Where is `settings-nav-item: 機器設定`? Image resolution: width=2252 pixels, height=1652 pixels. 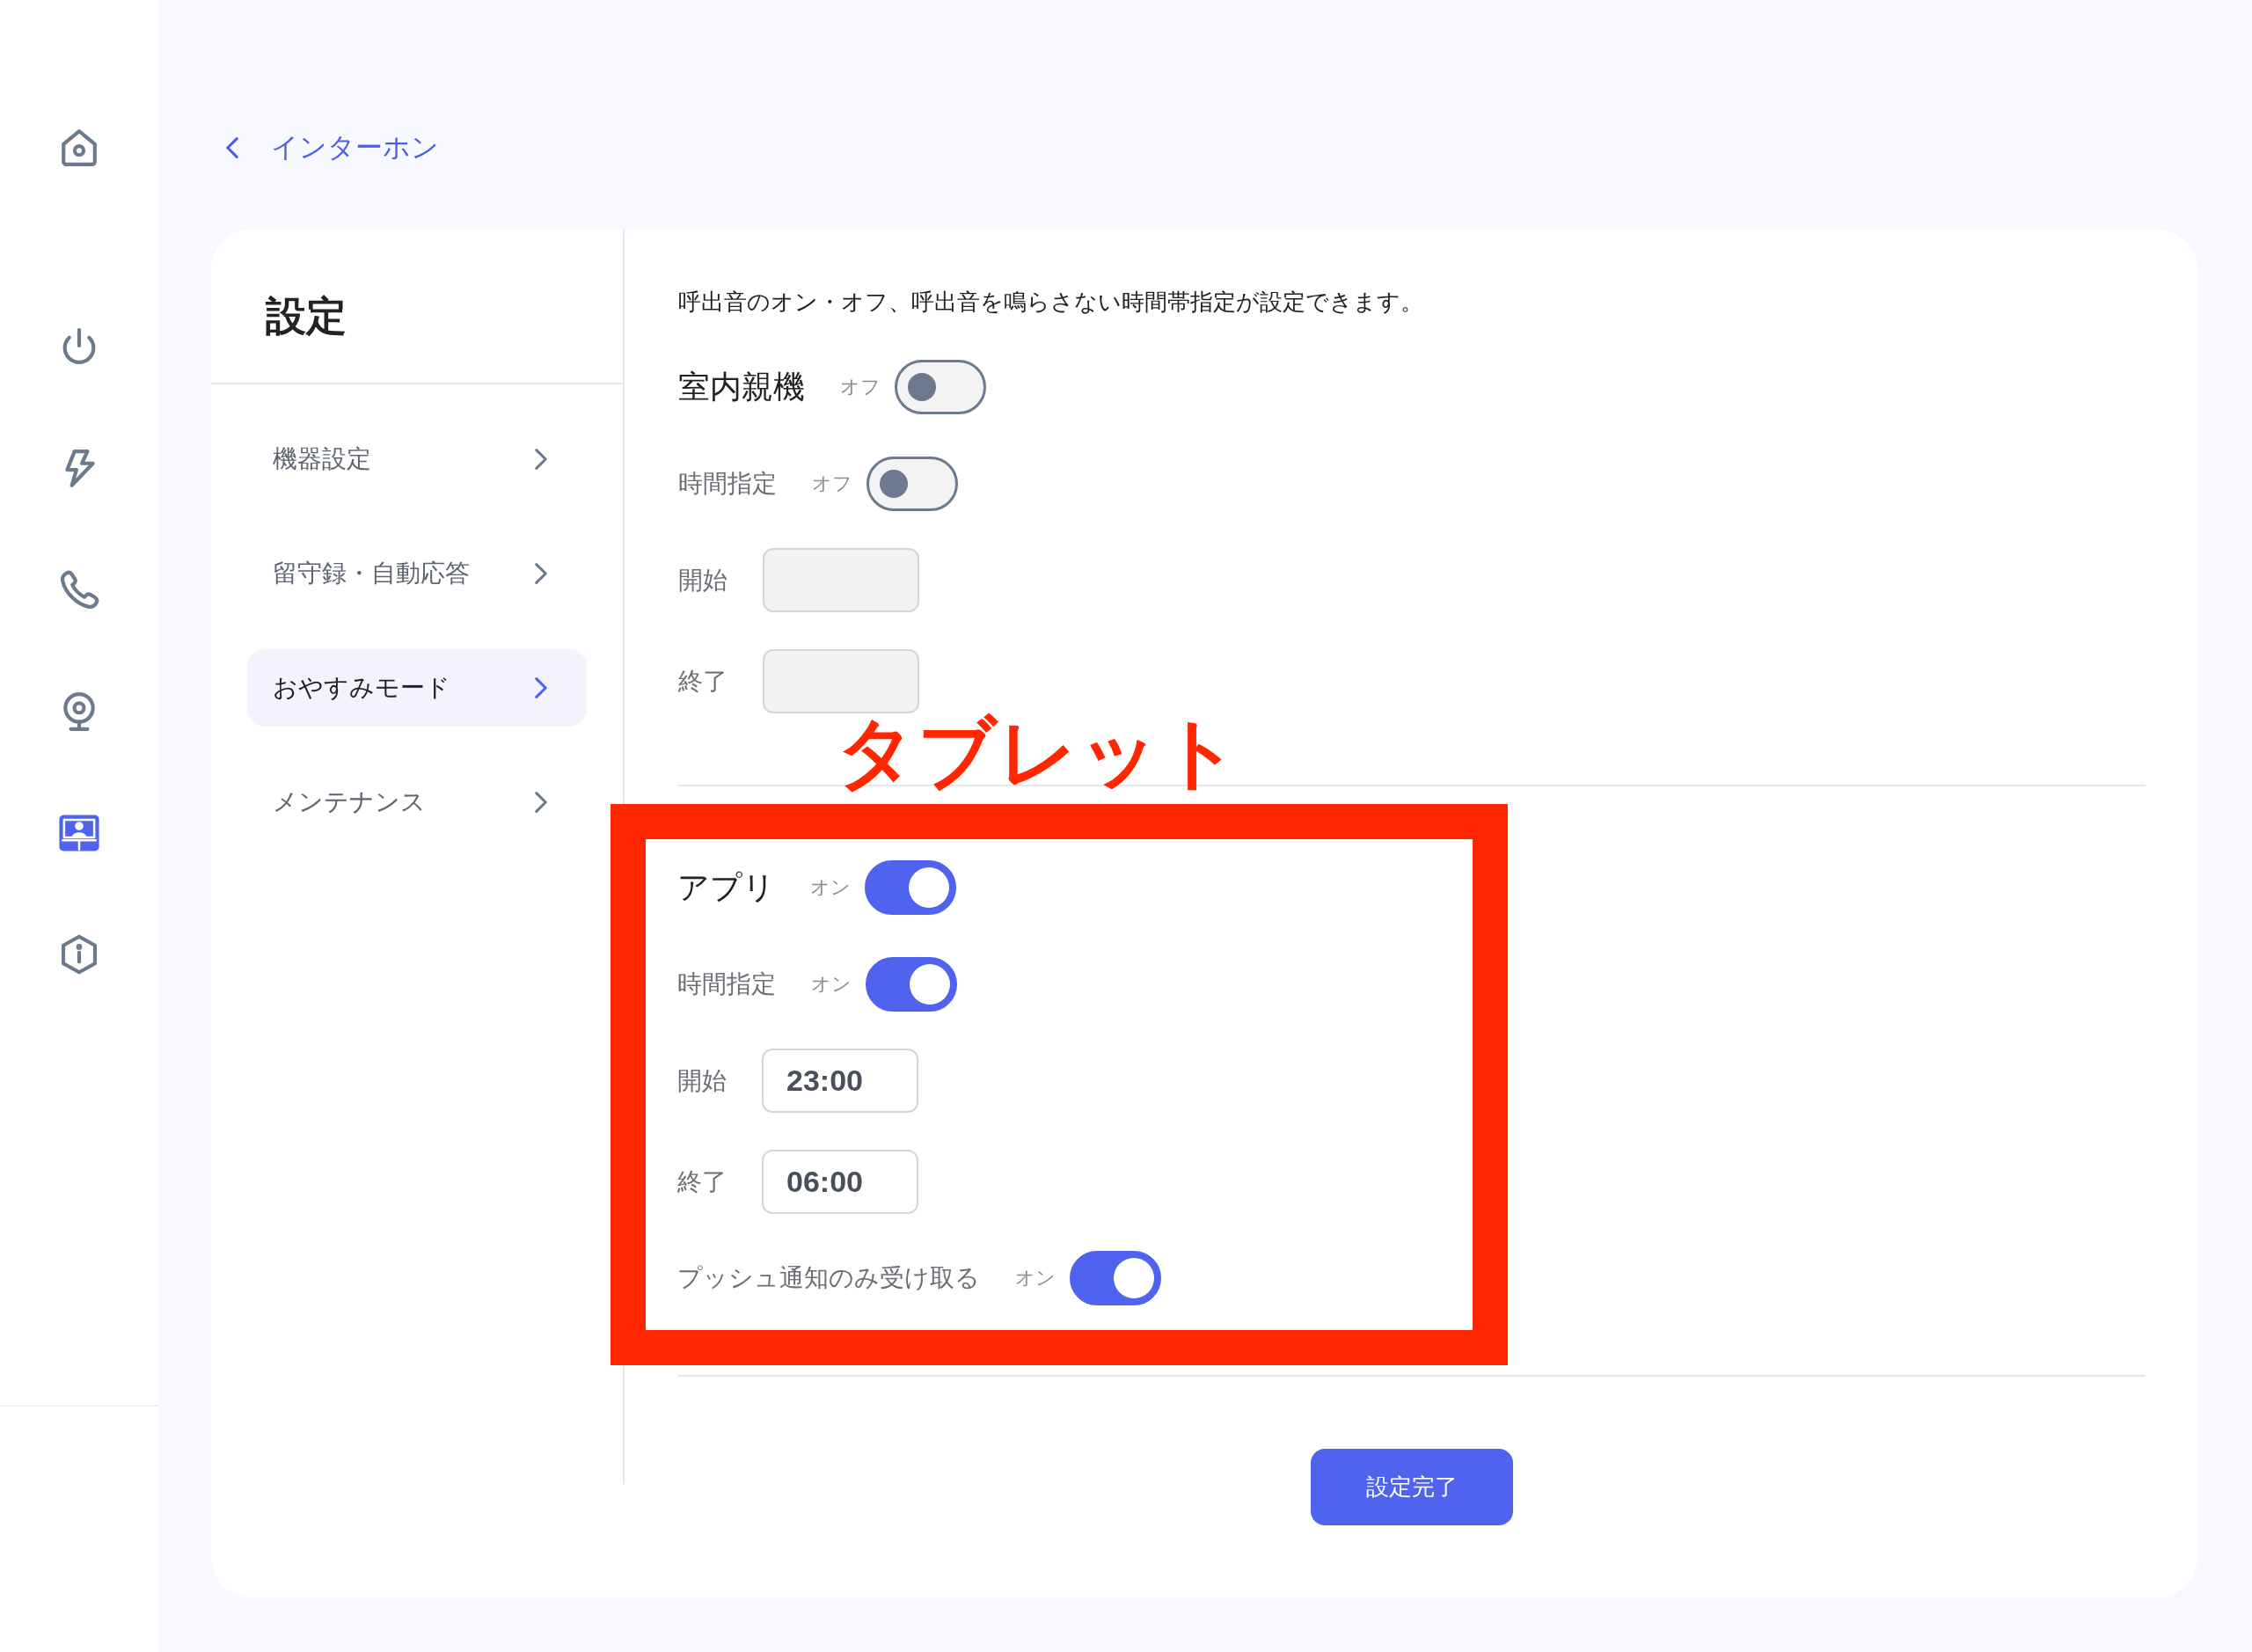 settings-nav-item: 機器設定 is located at coordinates (417, 459).